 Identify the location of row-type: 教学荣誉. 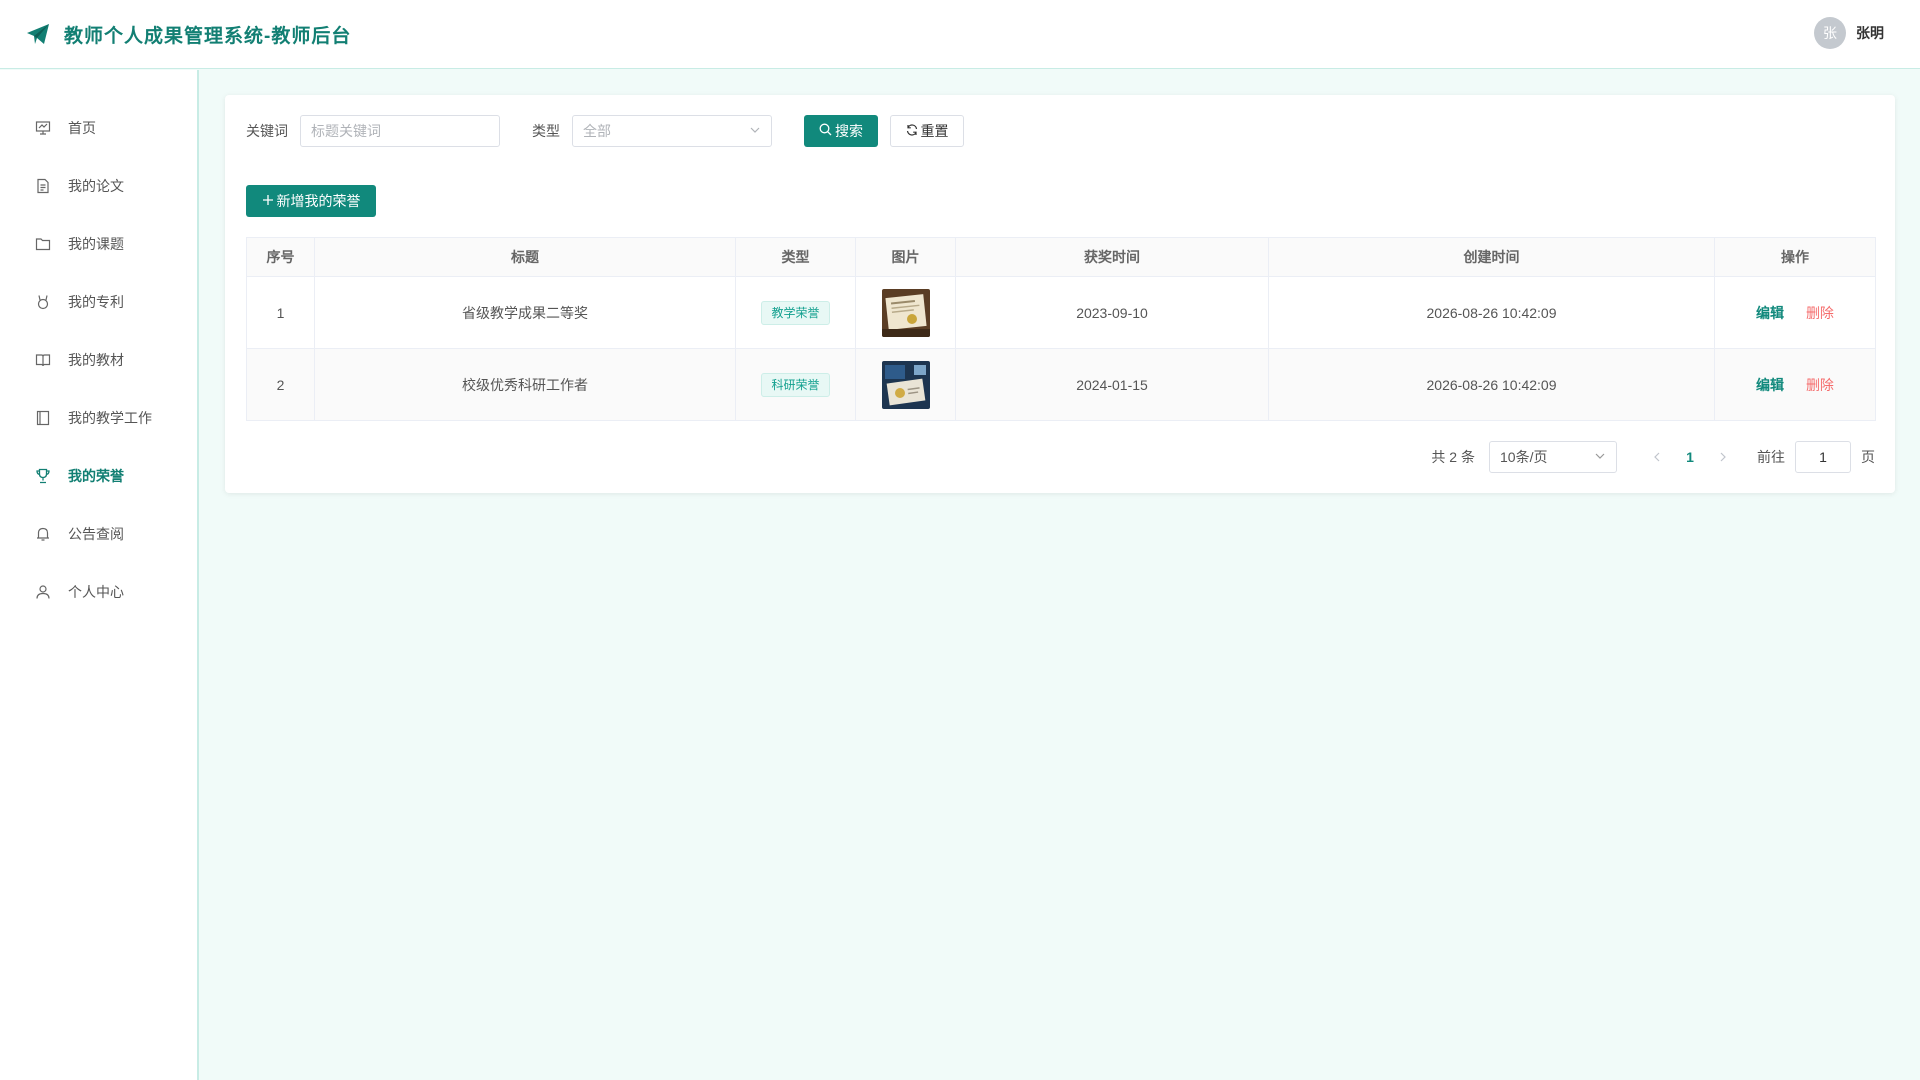
(795, 312).